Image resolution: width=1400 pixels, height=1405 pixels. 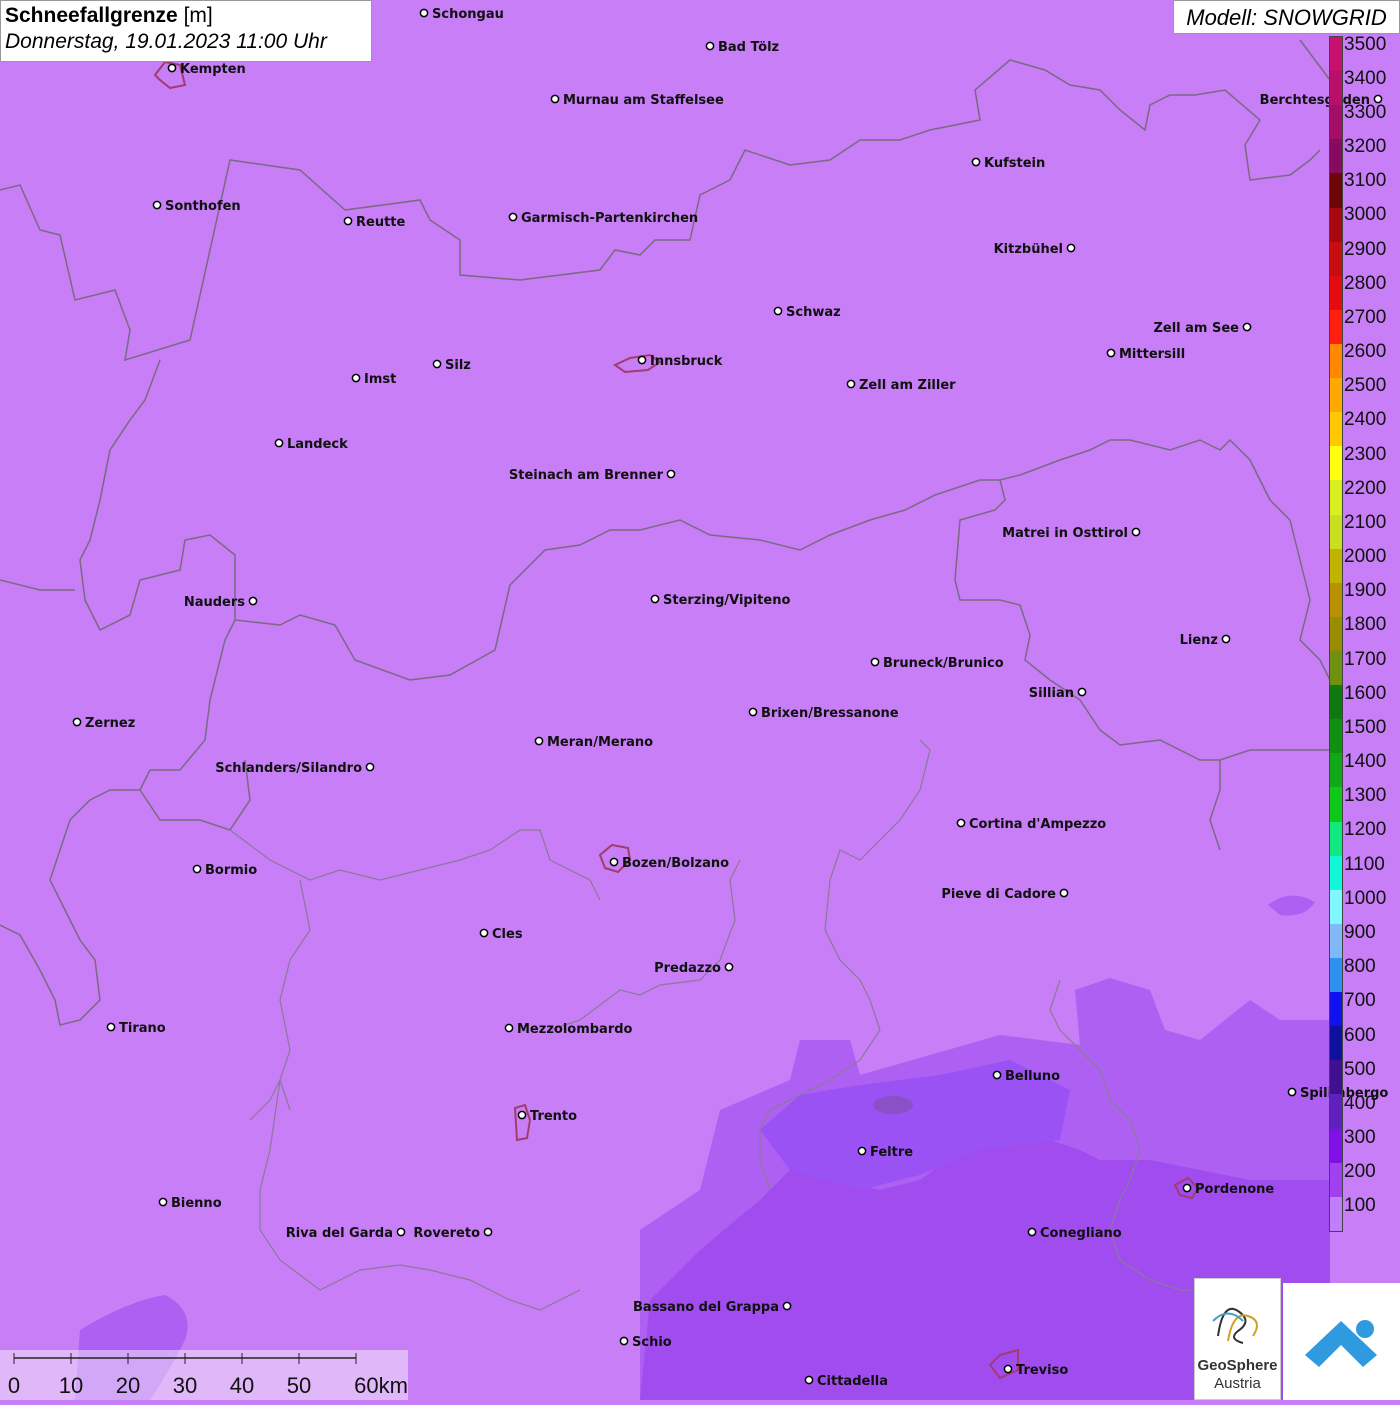 I want to click on city-marker: Predazzo, so click(x=694, y=968).